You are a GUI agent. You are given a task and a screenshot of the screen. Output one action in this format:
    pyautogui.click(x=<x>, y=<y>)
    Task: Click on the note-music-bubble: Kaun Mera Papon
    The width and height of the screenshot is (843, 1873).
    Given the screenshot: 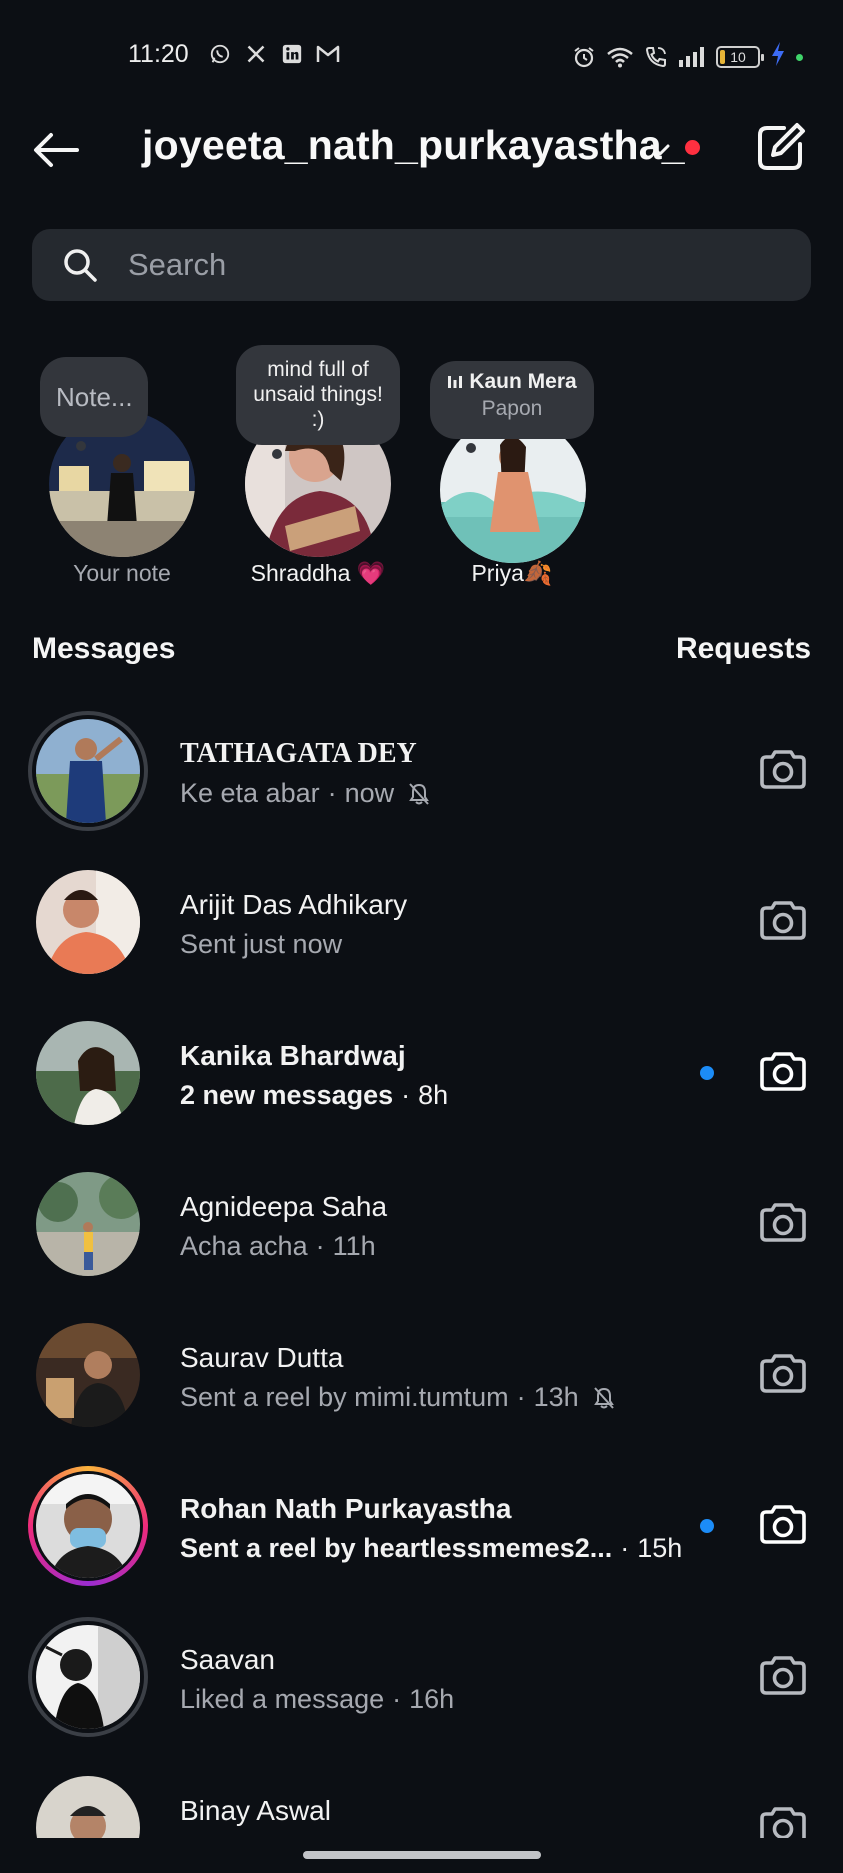 What is the action you would take?
    pyautogui.click(x=512, y=407)
    